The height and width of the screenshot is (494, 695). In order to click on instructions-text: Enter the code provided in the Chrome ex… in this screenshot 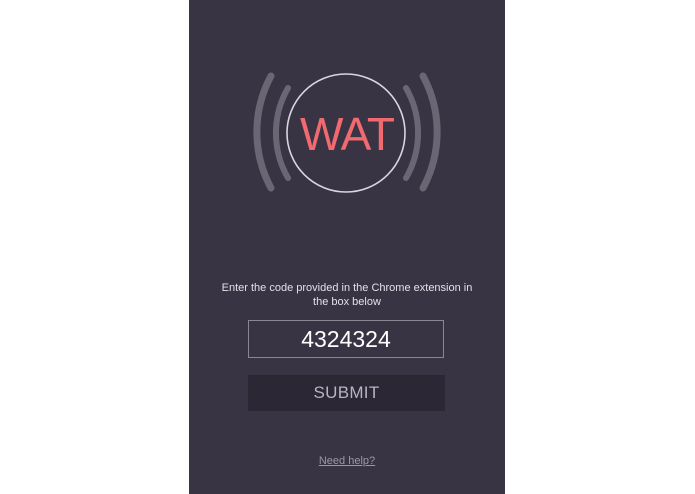, I will do `click(347, 295)`.